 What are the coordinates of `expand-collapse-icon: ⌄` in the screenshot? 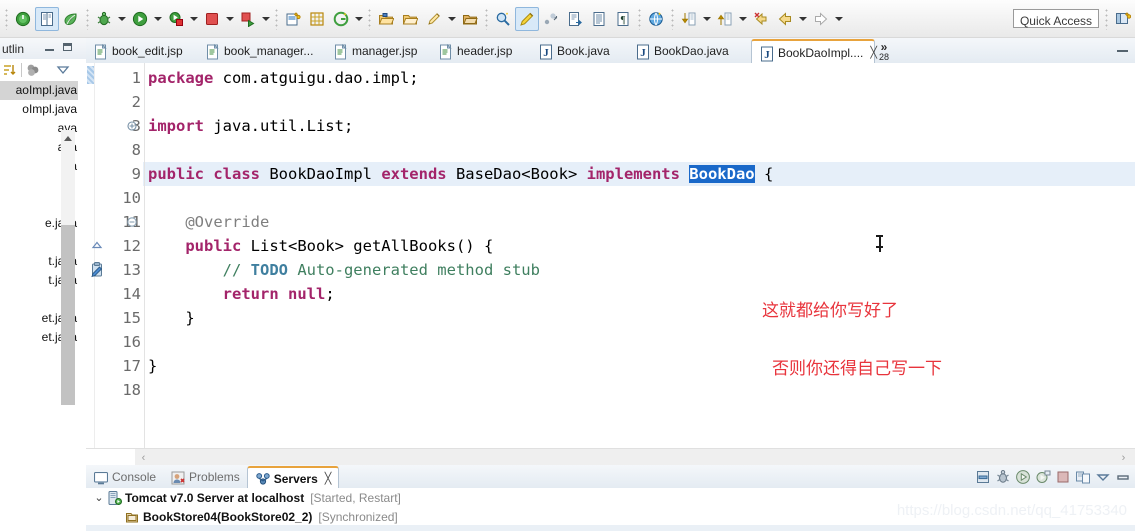 It's located at (99, 497).